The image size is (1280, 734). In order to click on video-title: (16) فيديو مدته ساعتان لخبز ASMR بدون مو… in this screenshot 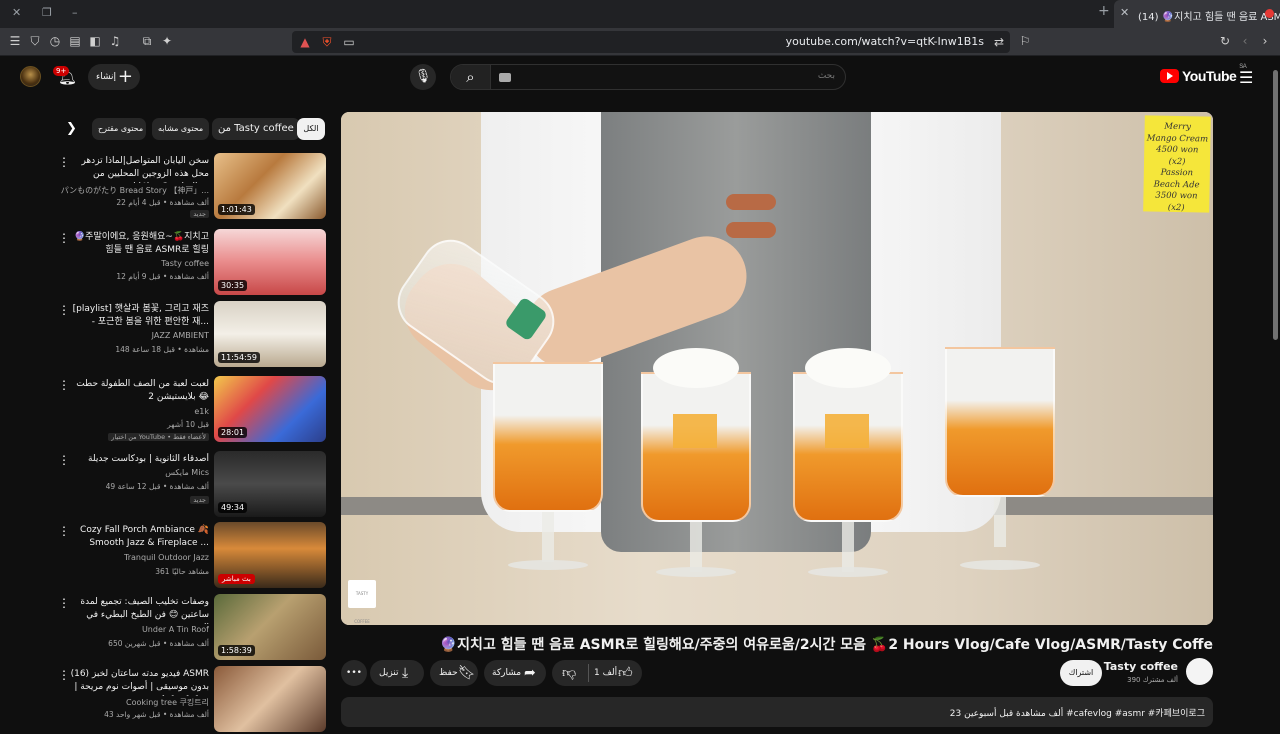, I will do `click(139, 682)`.